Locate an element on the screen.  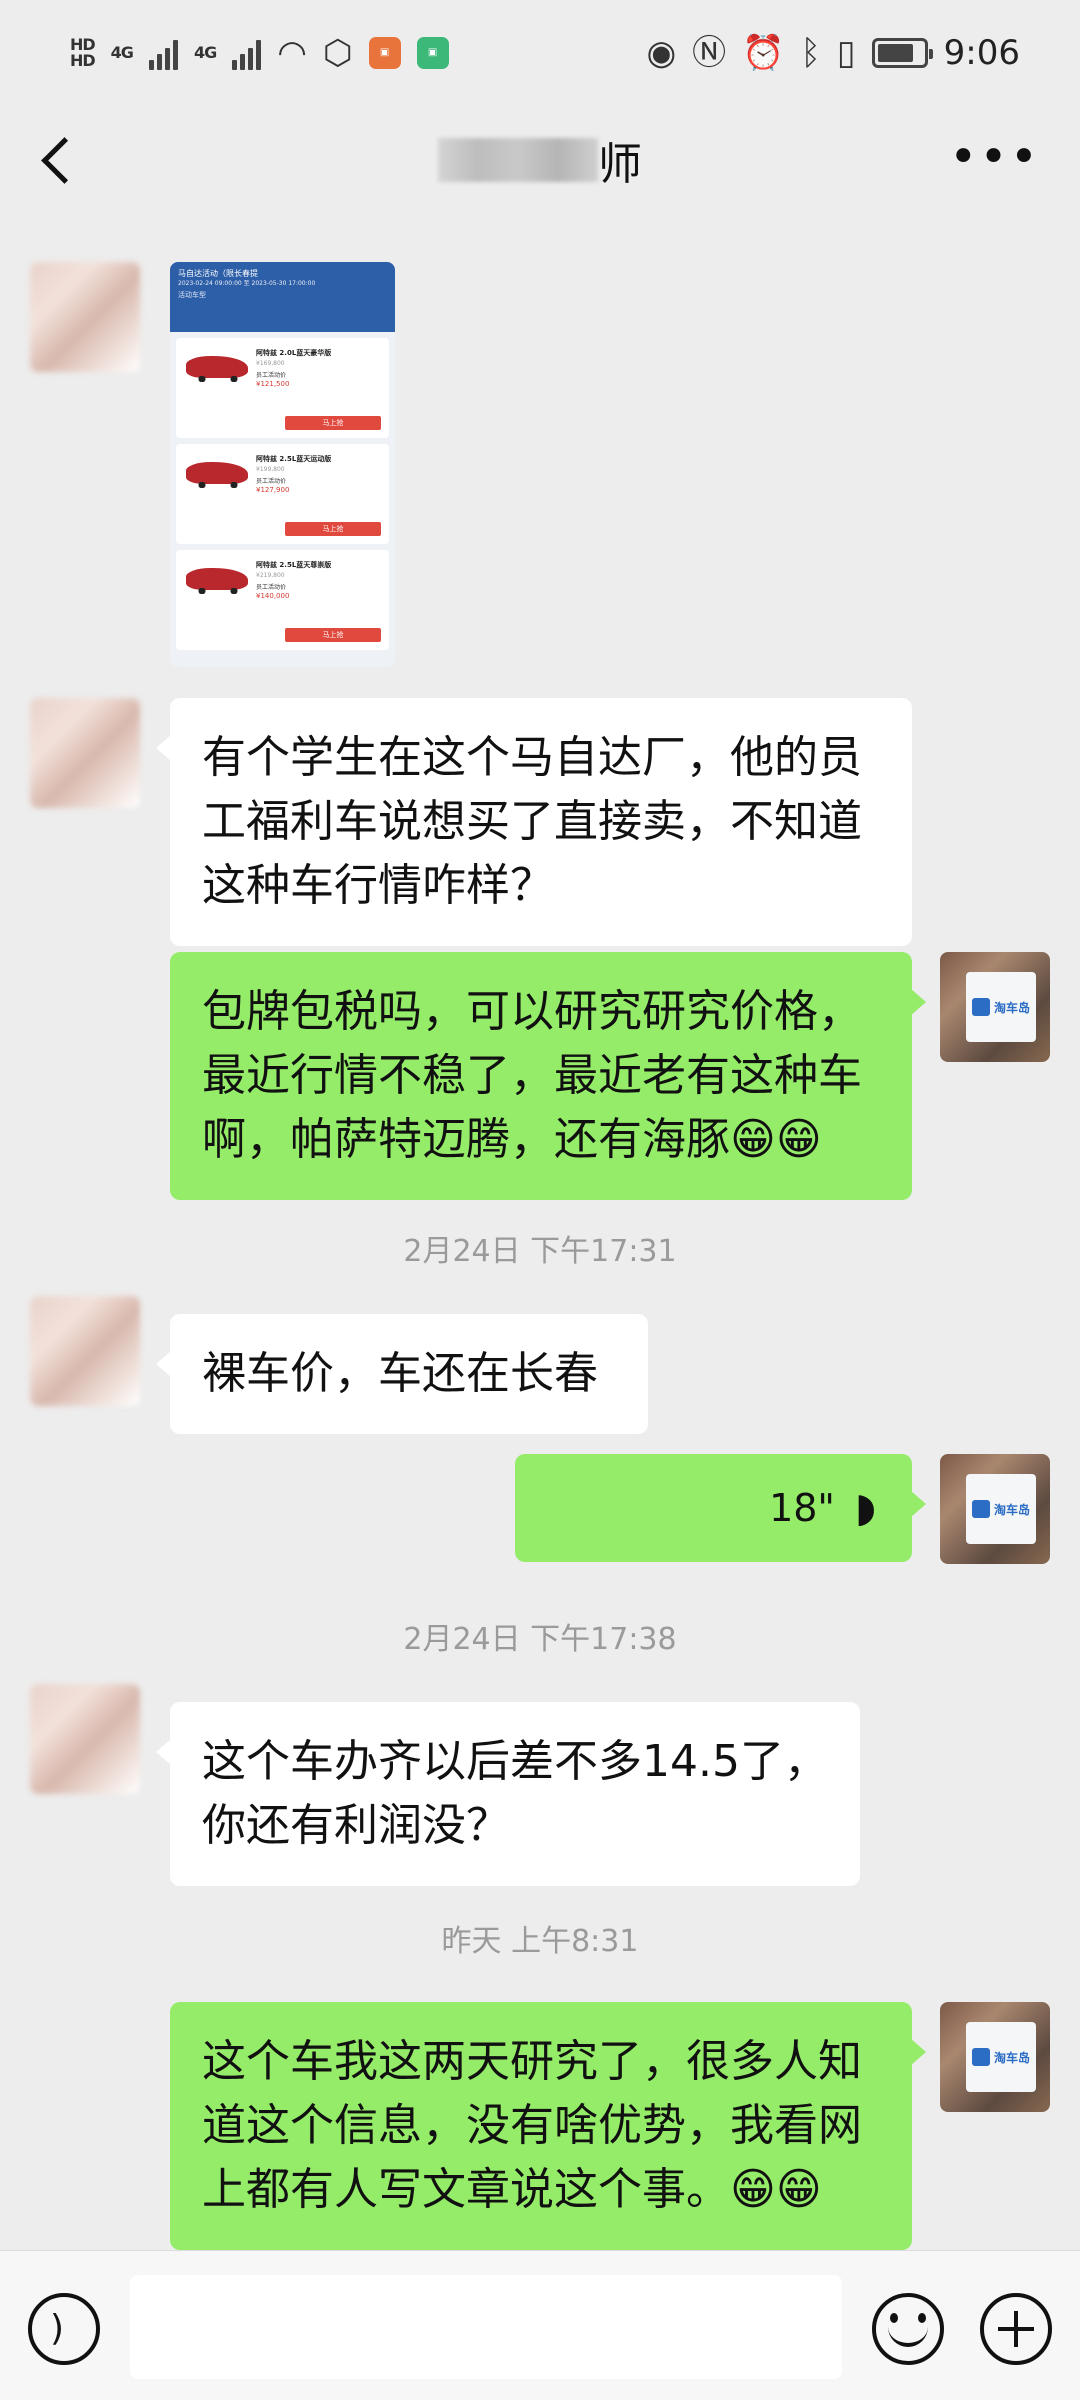
emoji-icon is located at coordinates (908, 2329).